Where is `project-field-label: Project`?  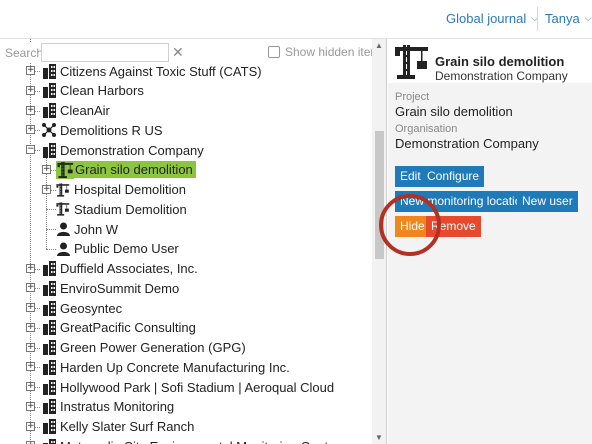 project-field-label: Project is located at coordinates (412, 97).